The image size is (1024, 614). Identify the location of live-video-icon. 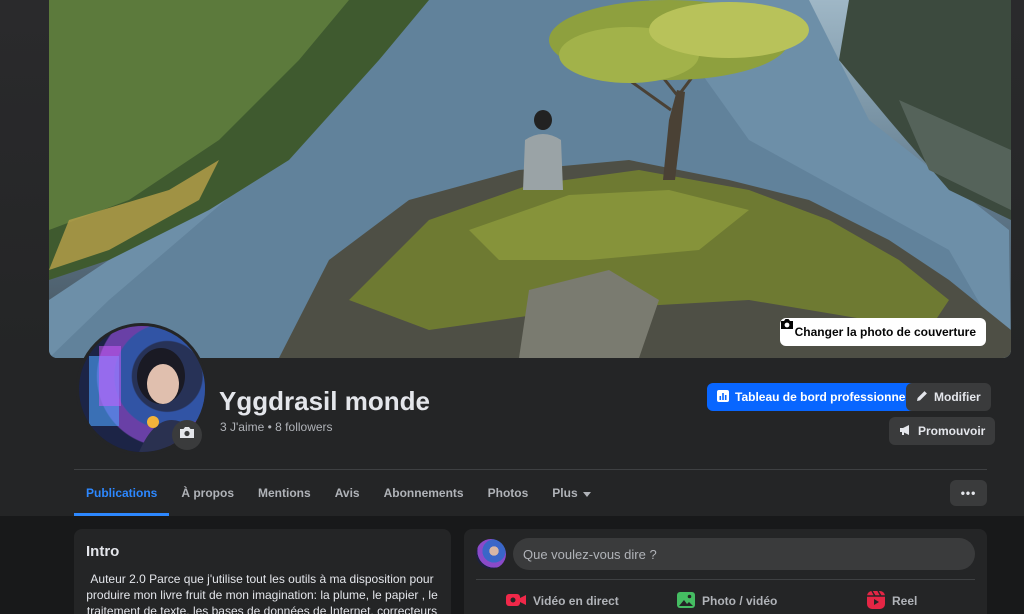
(516, 601).